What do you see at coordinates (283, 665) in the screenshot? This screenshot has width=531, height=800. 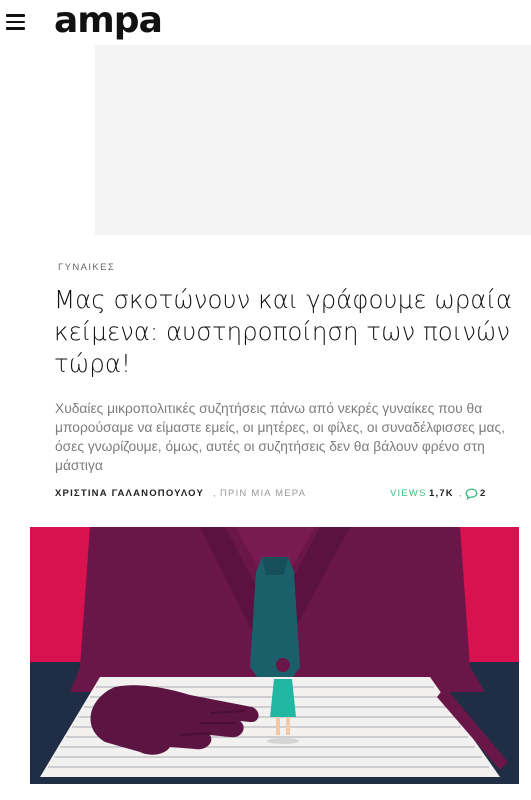 I see `hero-girl-head` at bounding box center [283, 665].